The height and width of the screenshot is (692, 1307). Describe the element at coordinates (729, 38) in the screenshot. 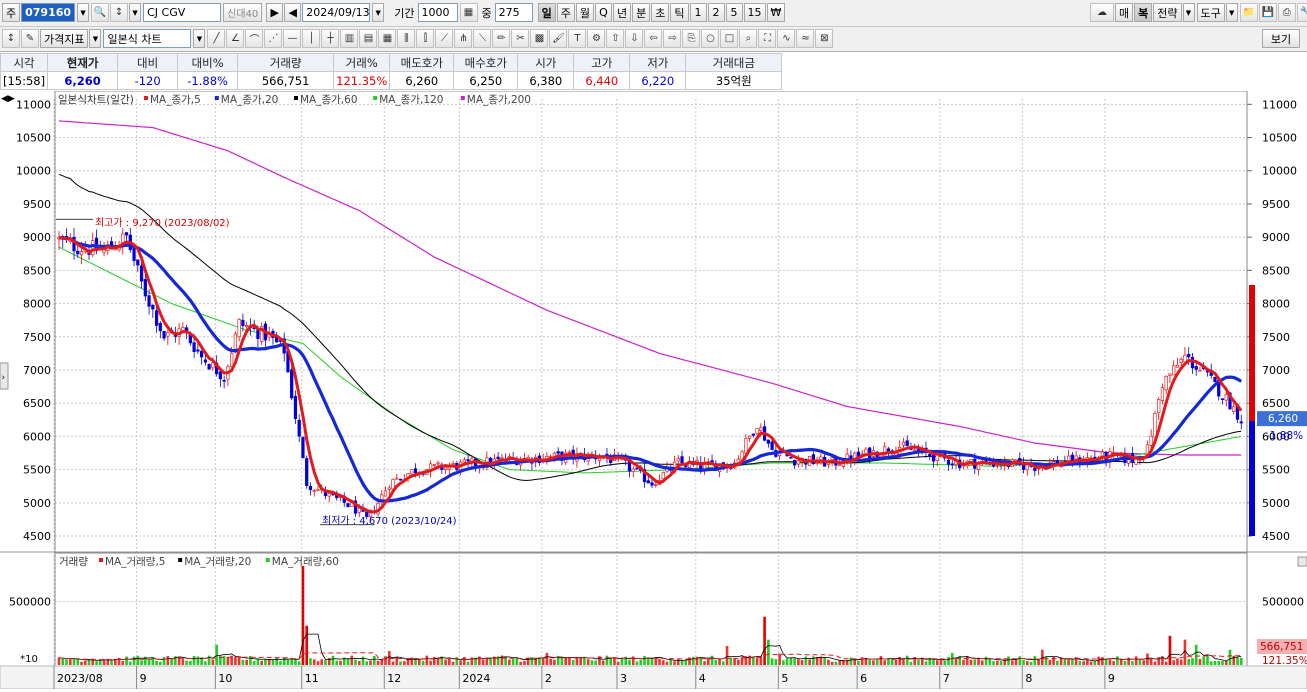

I see `rectangle-icon: □` at that location.